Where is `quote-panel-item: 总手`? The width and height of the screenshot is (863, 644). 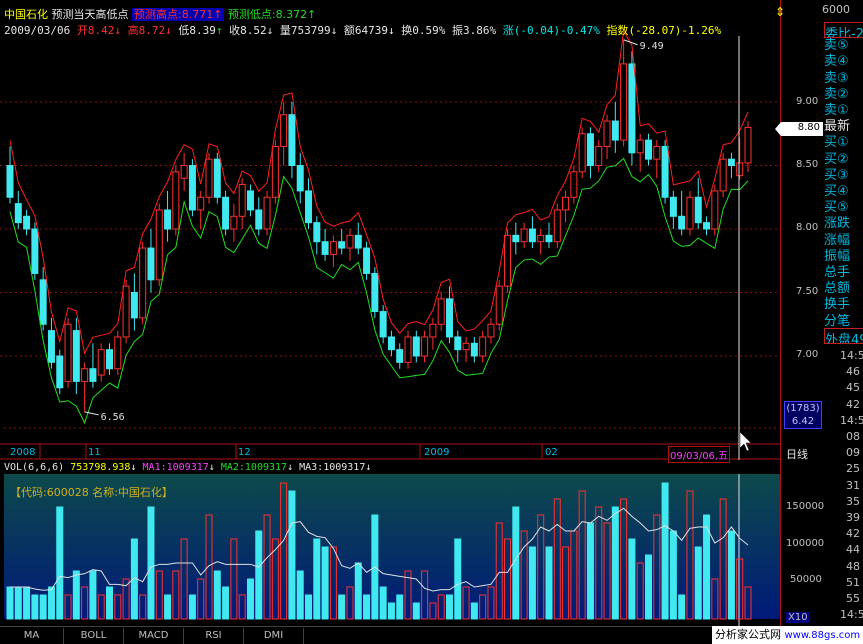
quote-panel-item: 总手 is located at coordinates (837, 271).